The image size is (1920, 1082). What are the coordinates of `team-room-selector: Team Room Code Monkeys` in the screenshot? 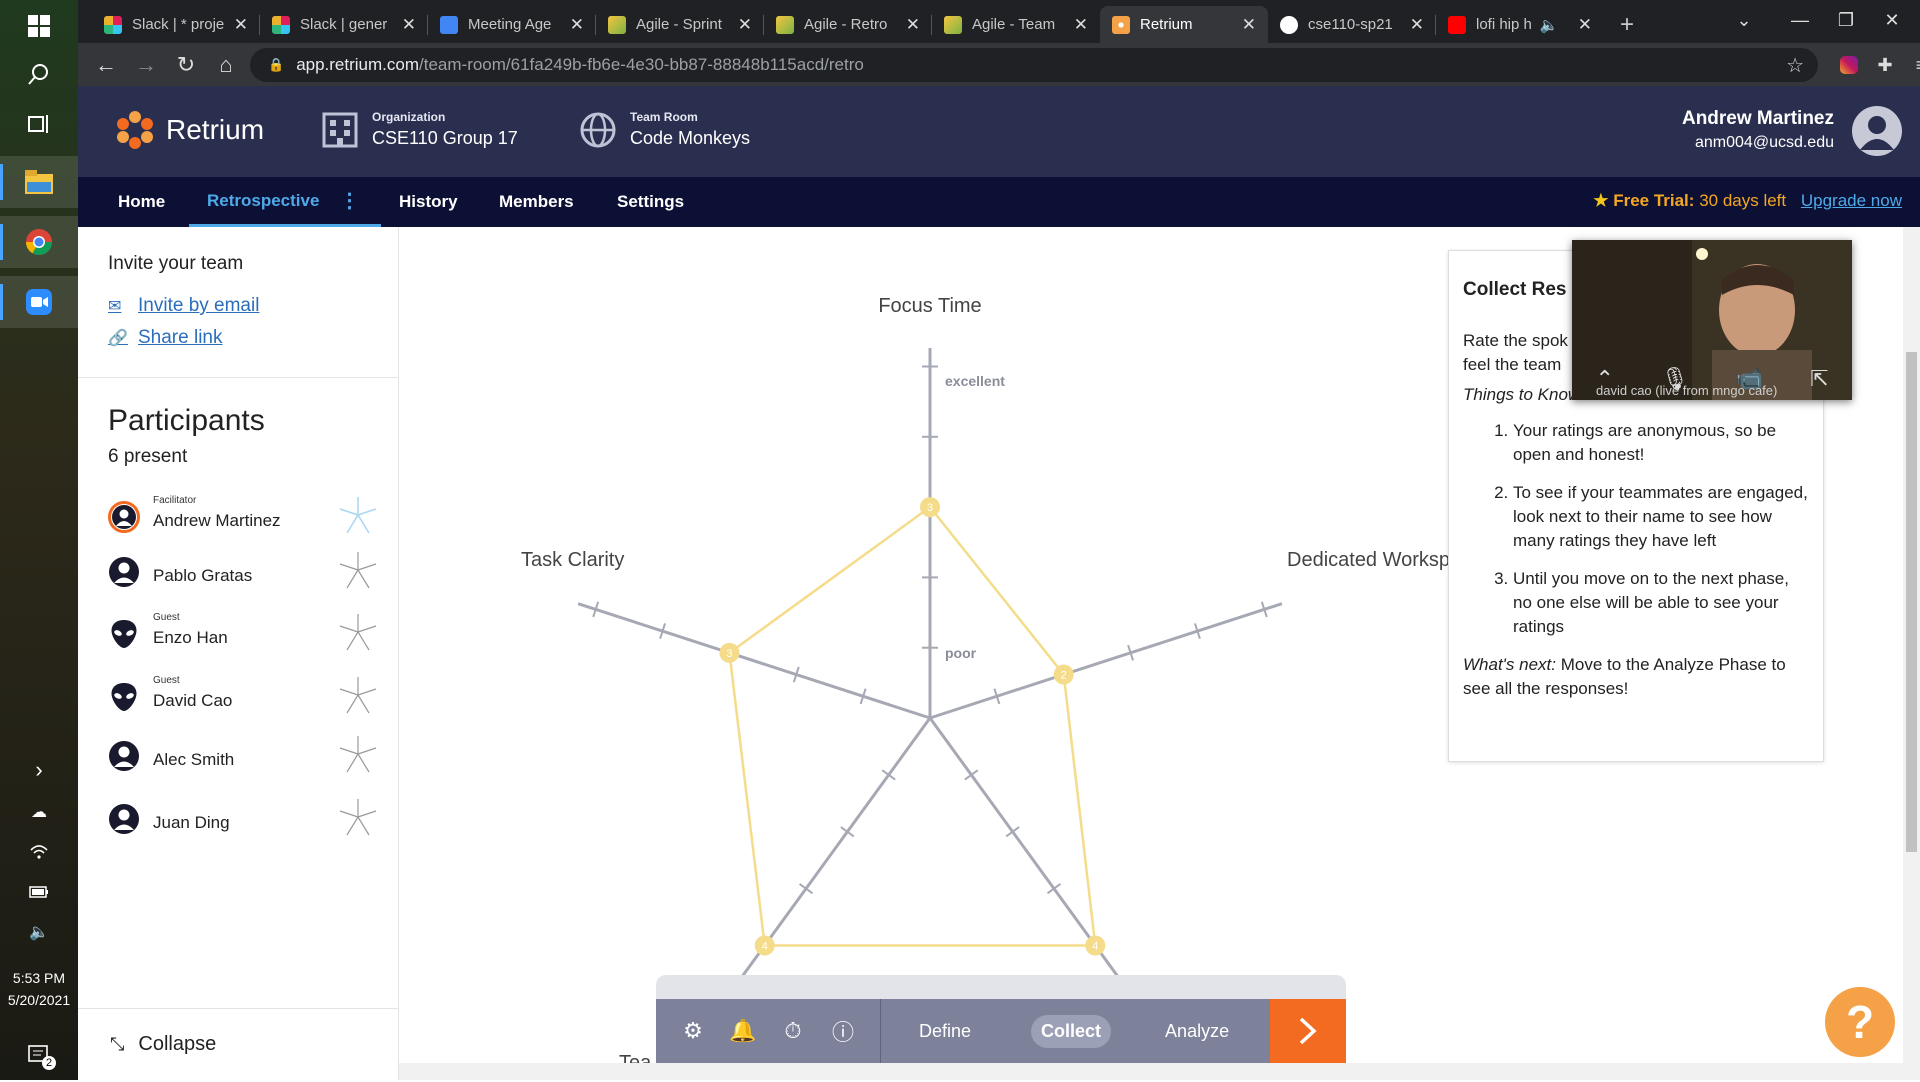 It's located at (665, 129).